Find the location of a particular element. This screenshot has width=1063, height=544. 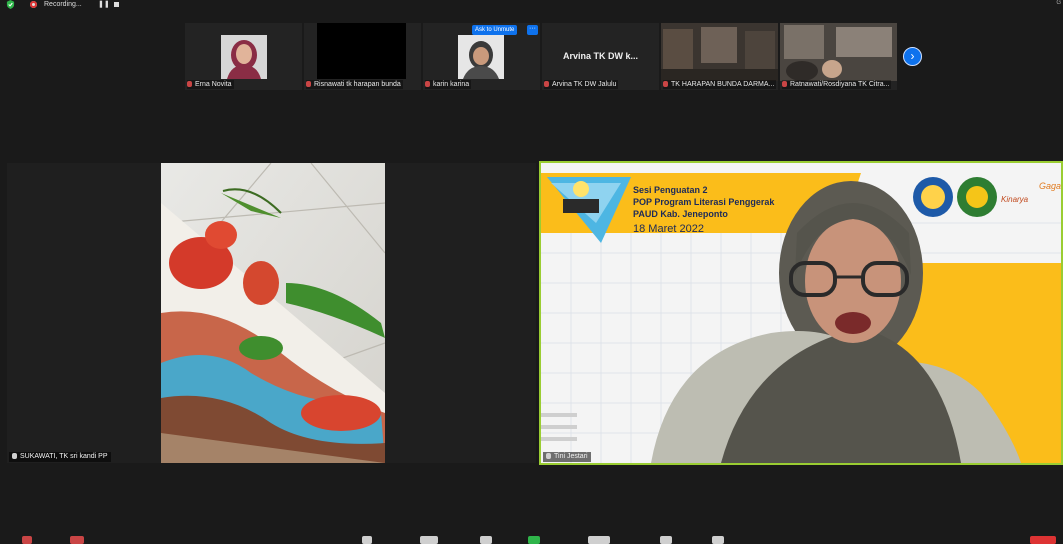

recording-icon is located at coordinates (33, 4).